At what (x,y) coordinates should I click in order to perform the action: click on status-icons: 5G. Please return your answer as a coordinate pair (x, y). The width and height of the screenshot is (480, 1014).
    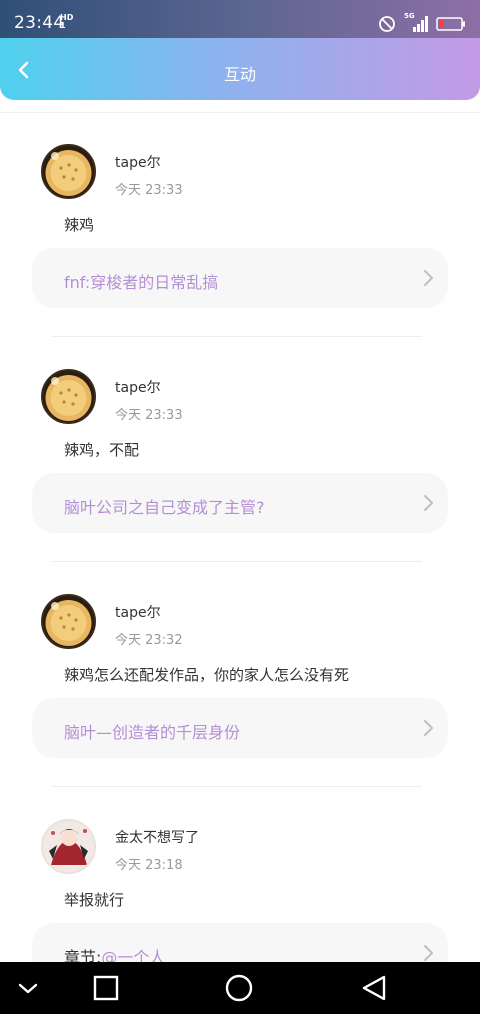
    Looking at the image, I should click on (422, 23).